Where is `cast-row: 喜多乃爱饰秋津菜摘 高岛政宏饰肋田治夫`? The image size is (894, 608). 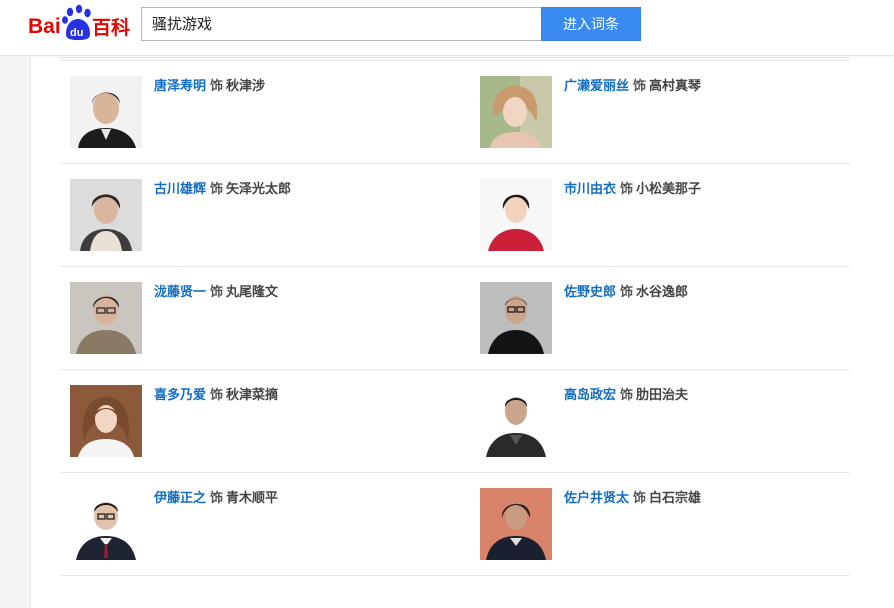 cast-row: 喜多乃爱饰秋津菜摘 高岛政宏饰肋田治夫 is located at coordinates (455, 421).